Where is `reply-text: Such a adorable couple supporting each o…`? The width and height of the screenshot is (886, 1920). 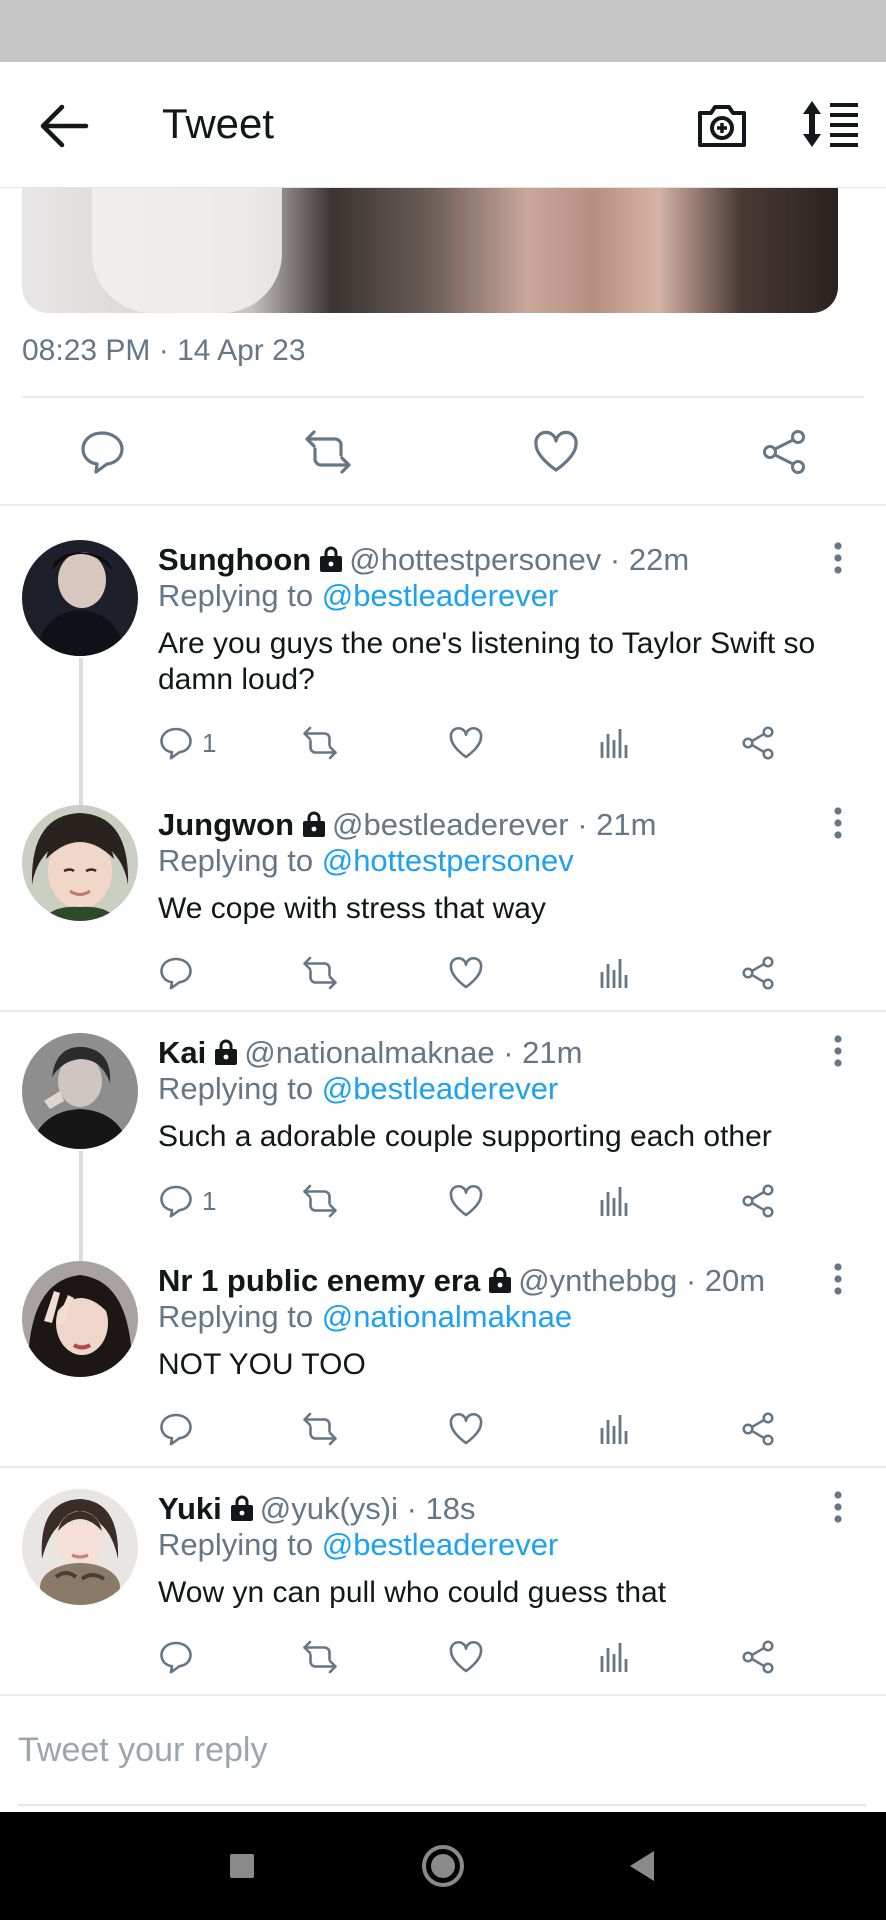 reply-text: Such a adorable couple supporting each o… is located at coordinates (465, 1136).